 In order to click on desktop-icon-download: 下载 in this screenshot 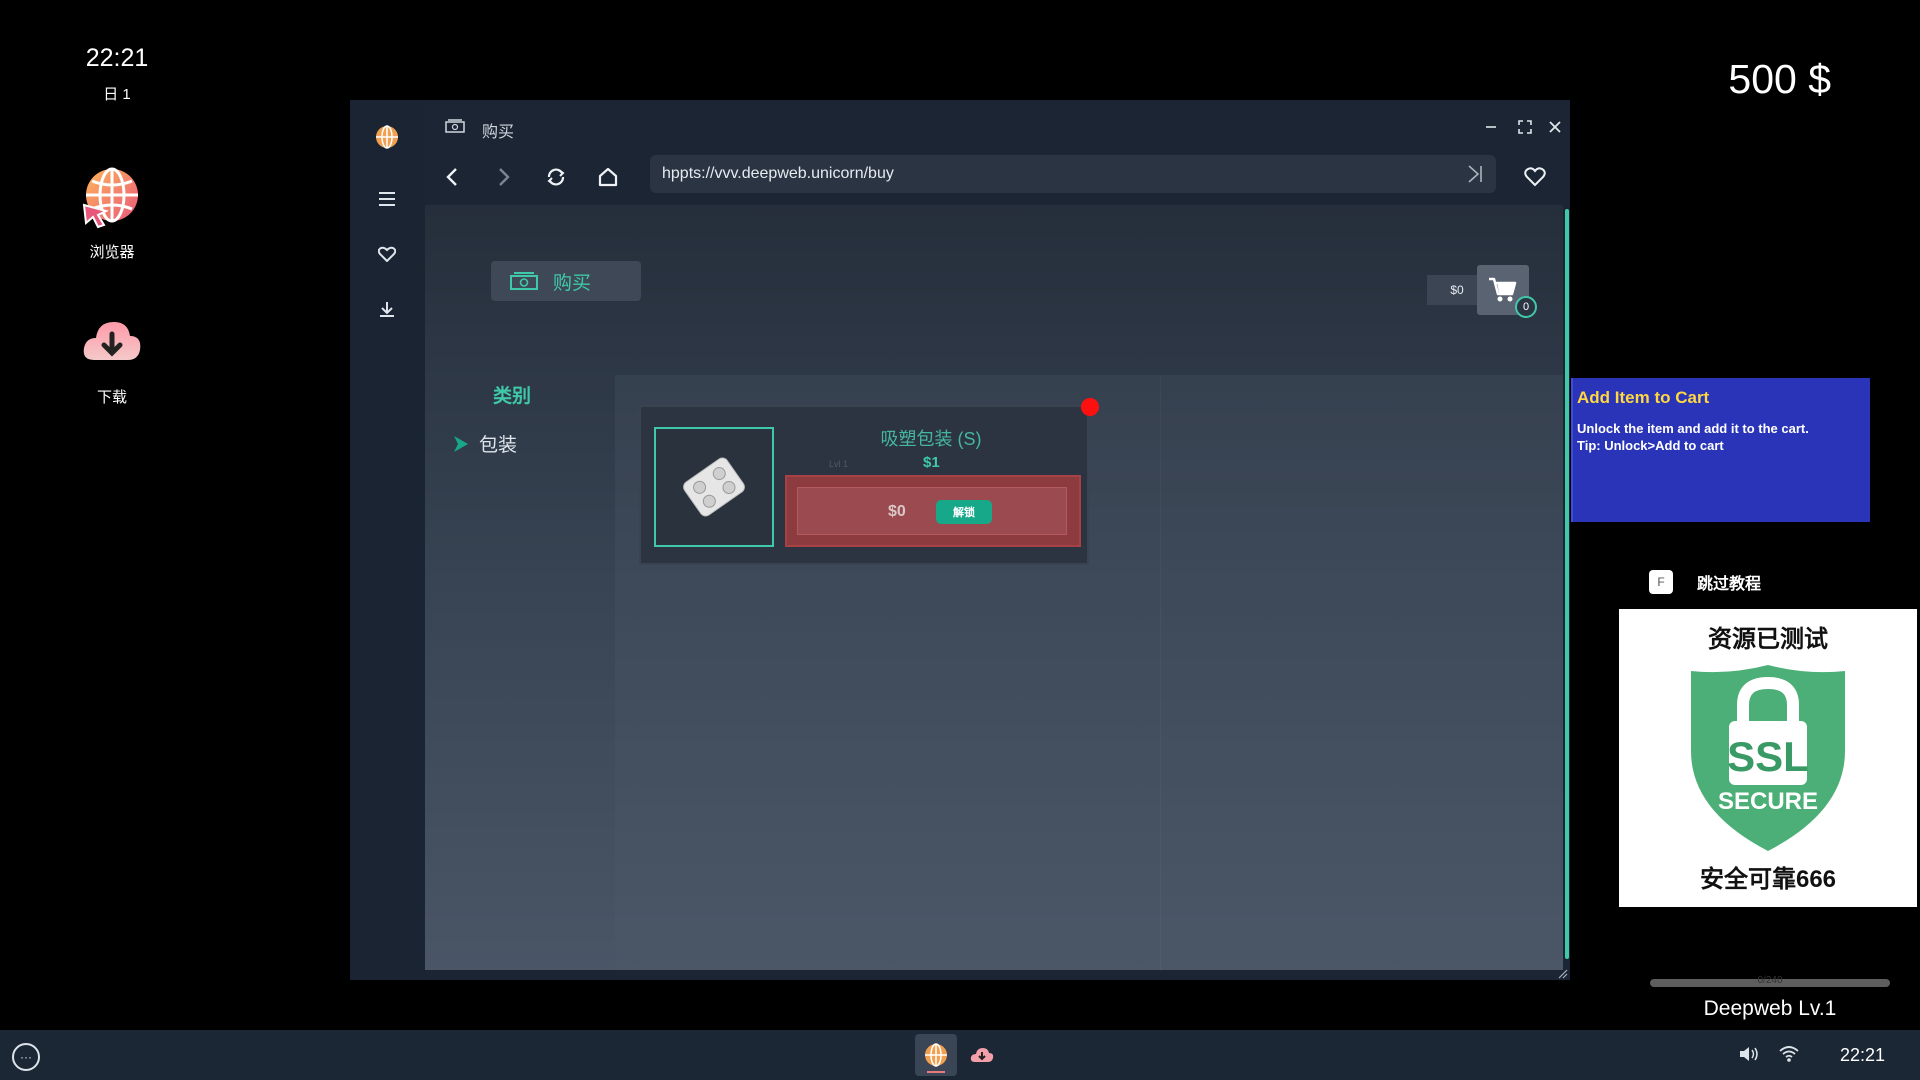, I will do `click(112, 358)`.